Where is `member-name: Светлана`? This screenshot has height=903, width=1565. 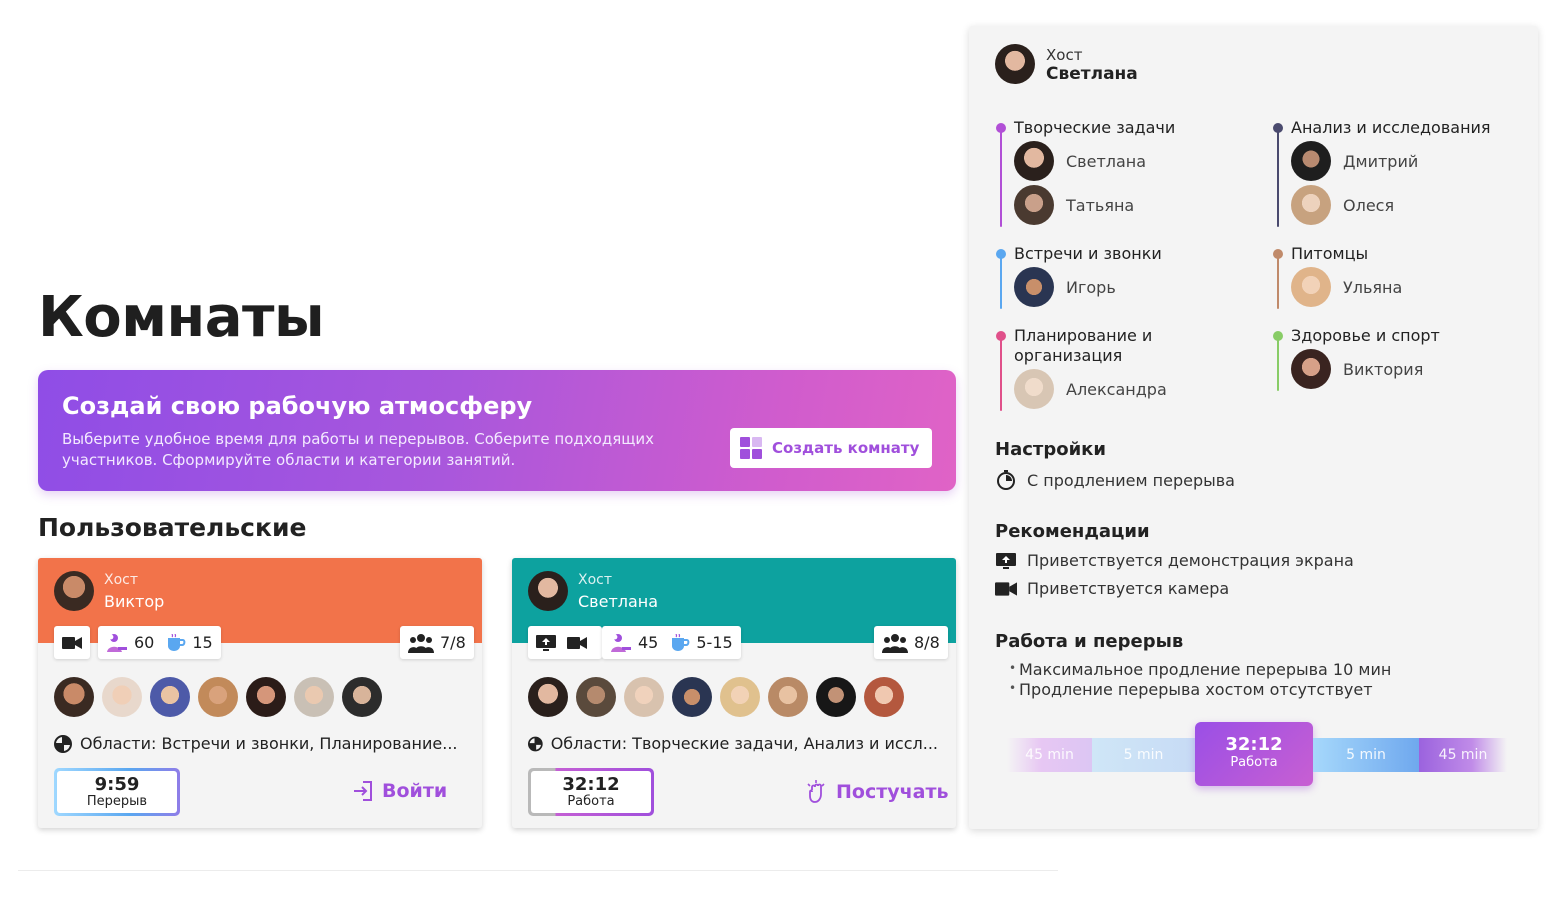
member-name: Светлана is located at coordinates (1106, 161).